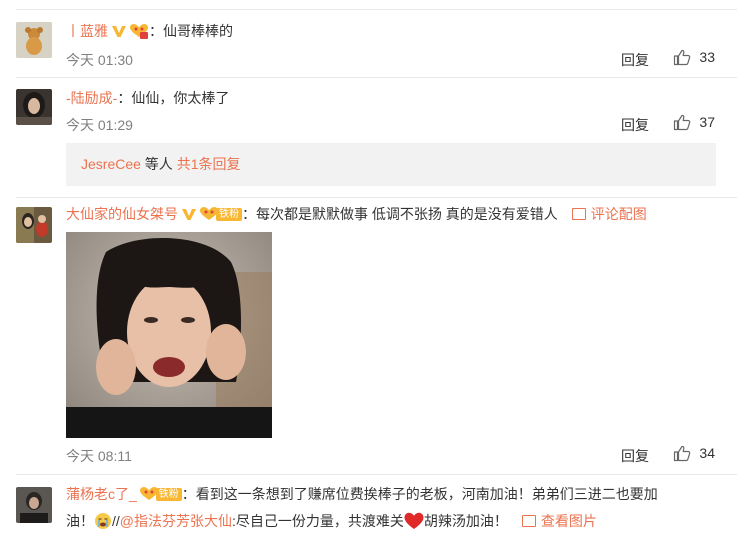 Image resolution: width=737 pixels, height=537 pixels. Describe the element at coordinates (99, 125) in the screenshot. I see `comment-time: 今天 01:29` at that location.